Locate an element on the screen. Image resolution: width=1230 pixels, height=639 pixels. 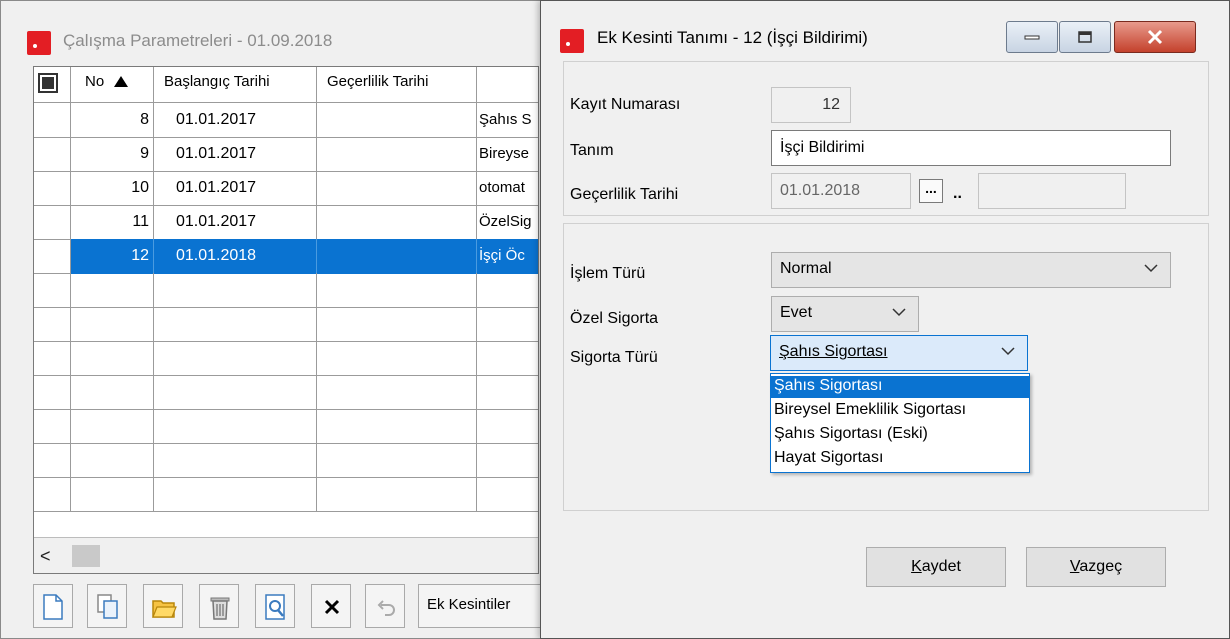
kaydet-button: Kaydet is located at coordinates (936, 567).